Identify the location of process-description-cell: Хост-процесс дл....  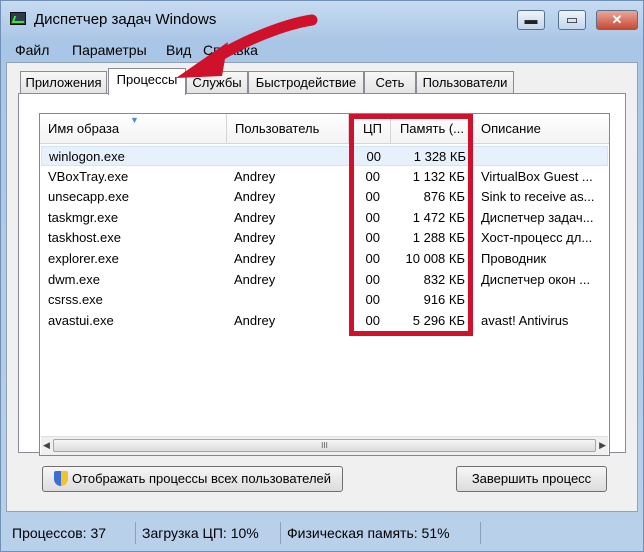
(537, 238).